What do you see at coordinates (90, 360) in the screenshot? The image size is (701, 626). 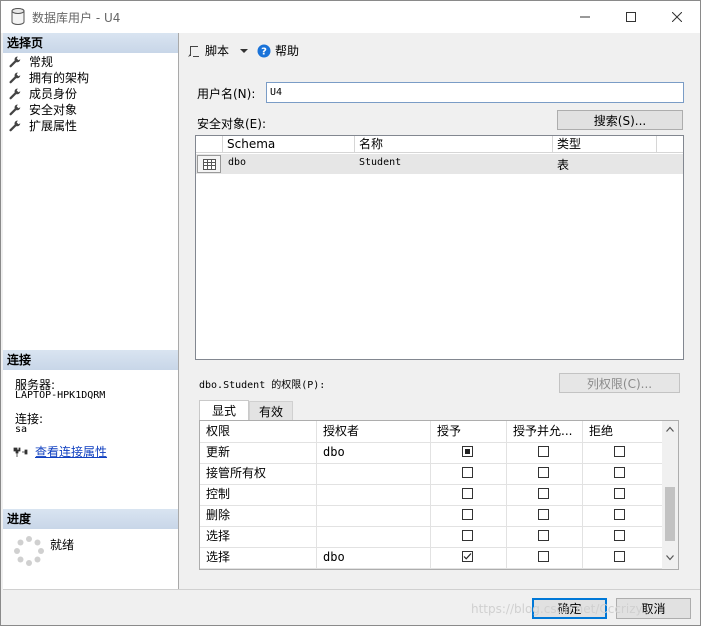 I see `connection-header: 连接` at bounding box center [90, 360].